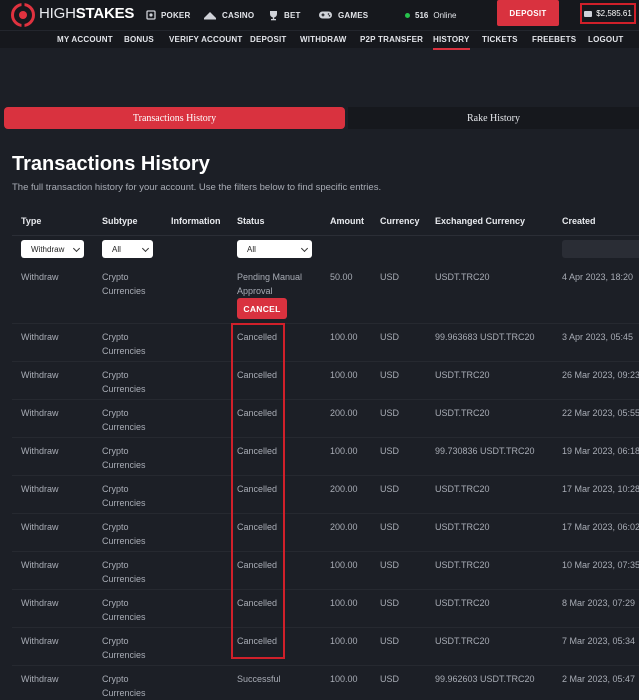 The height and width of the screenshot is (700, 639). I want to click on brand-name: HIGHSTAKES, so click(86, 14).